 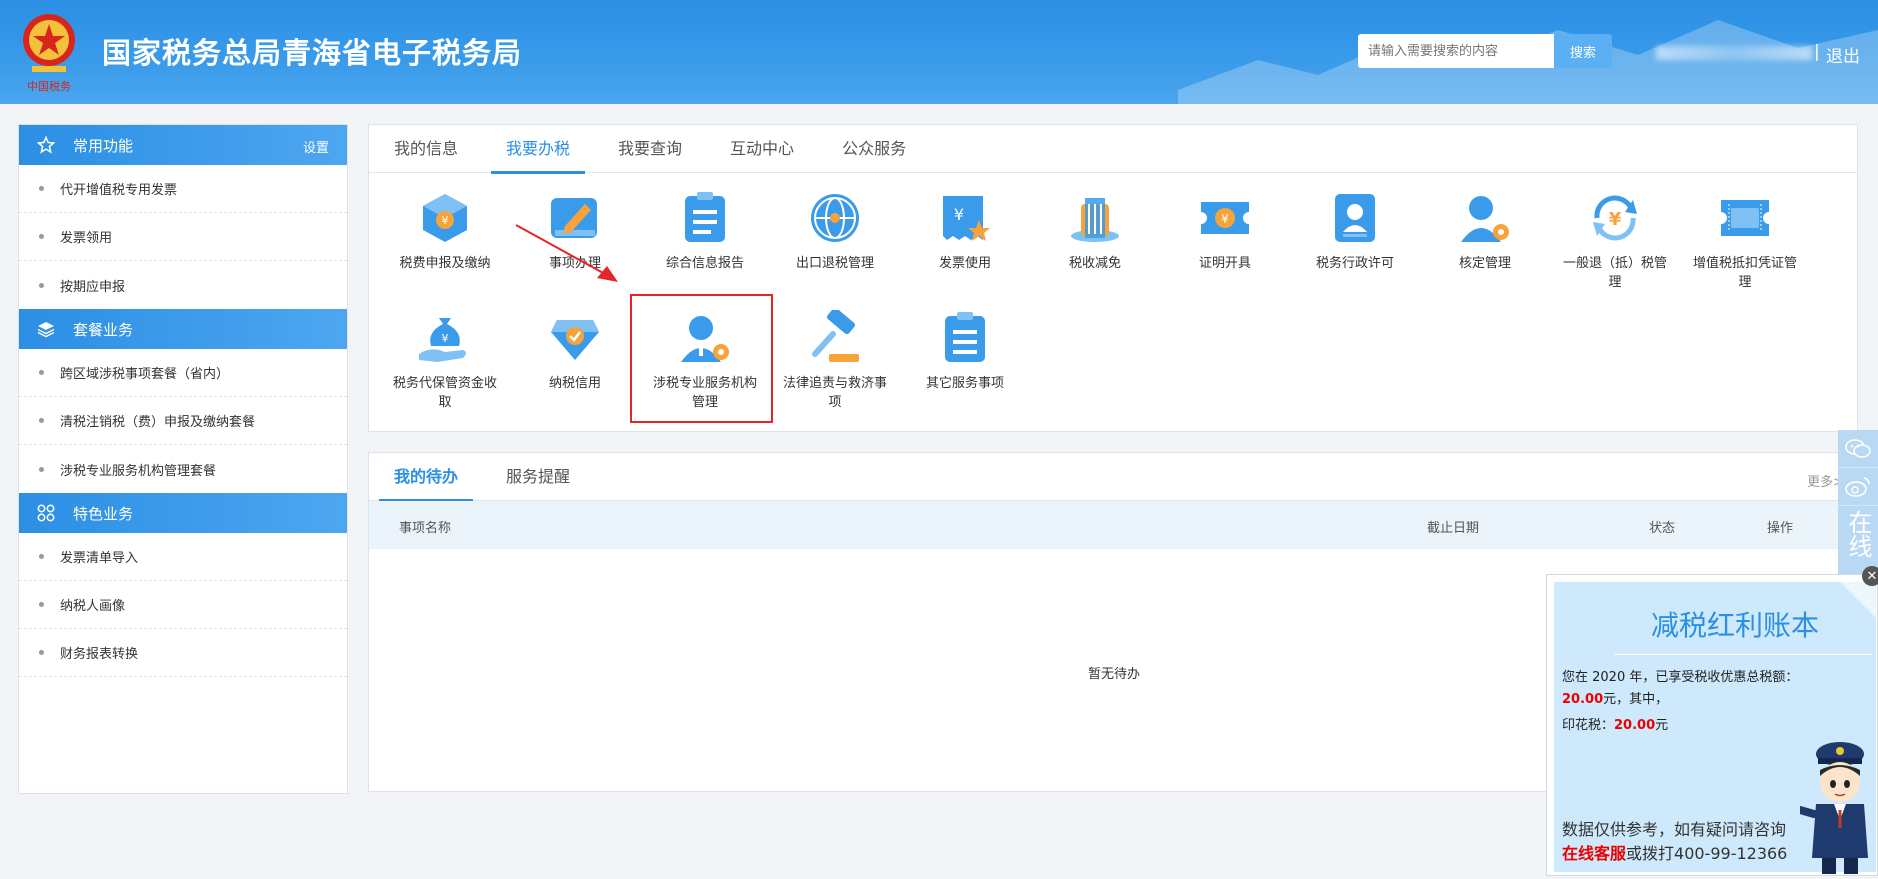 I want to click on function-tile: ¥ 税费申报及缴纳, so click(x=445, y=248).